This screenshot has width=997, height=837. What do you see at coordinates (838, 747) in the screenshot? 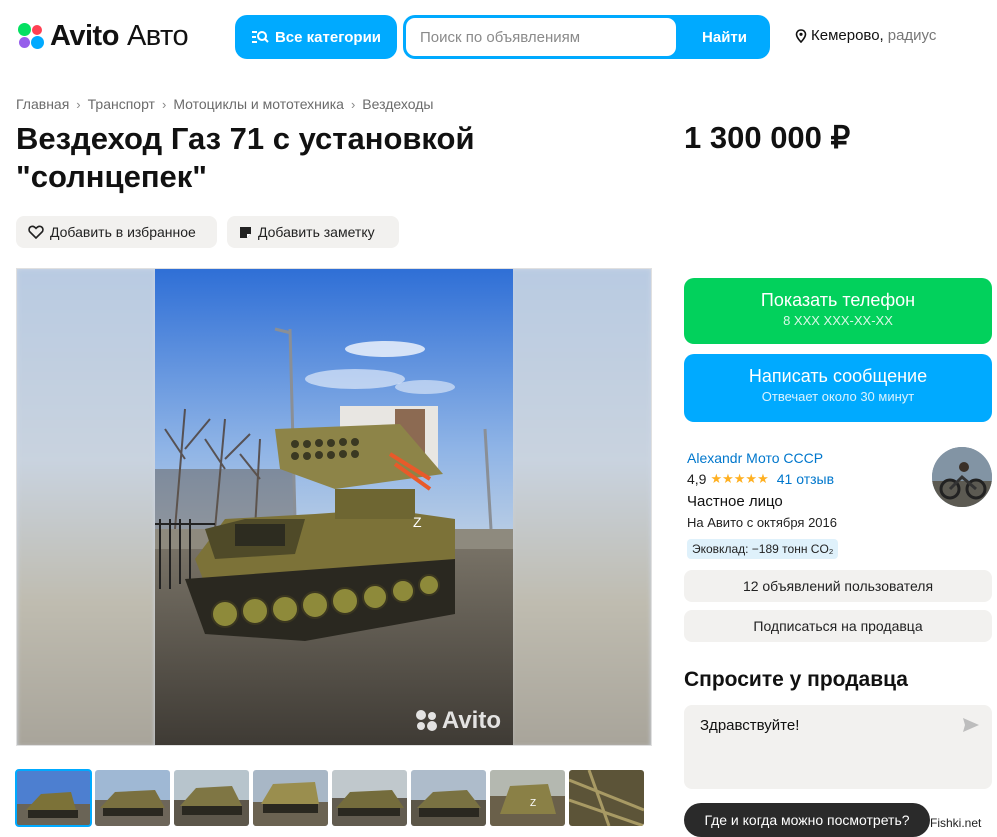
I see `ask-message-field: Здравствуйте!` at bounding box center [838, 747].